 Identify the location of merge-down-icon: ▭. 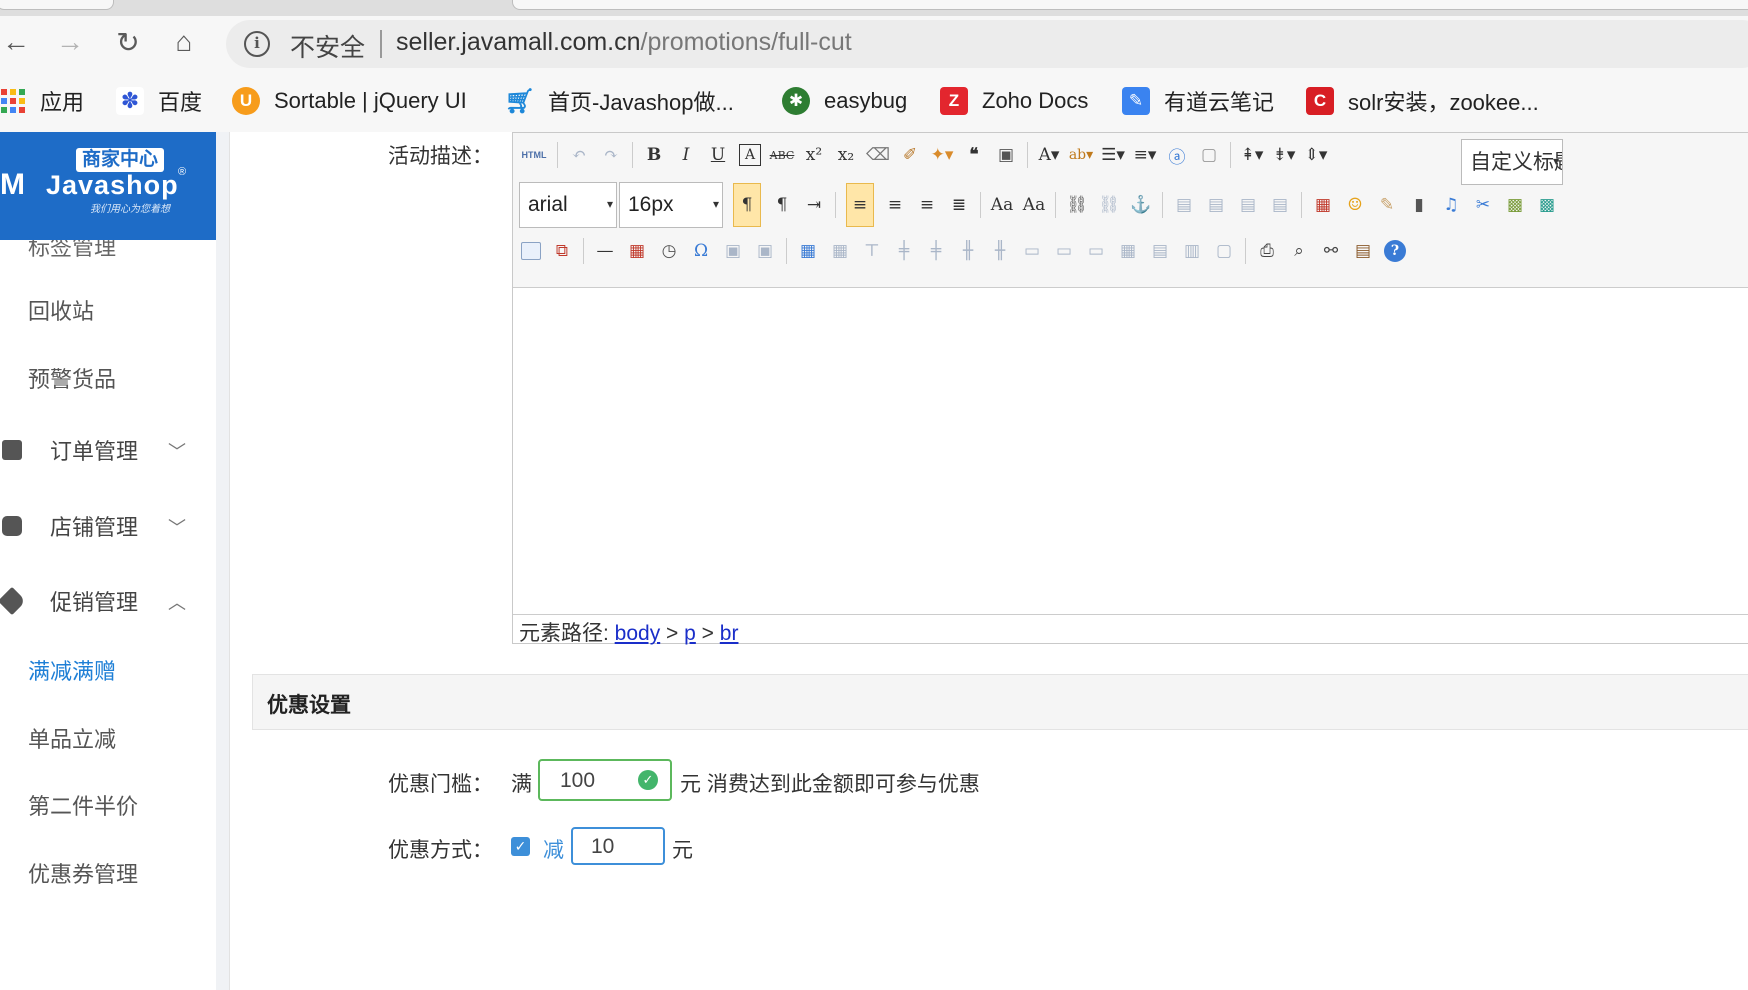
(1096, 251).